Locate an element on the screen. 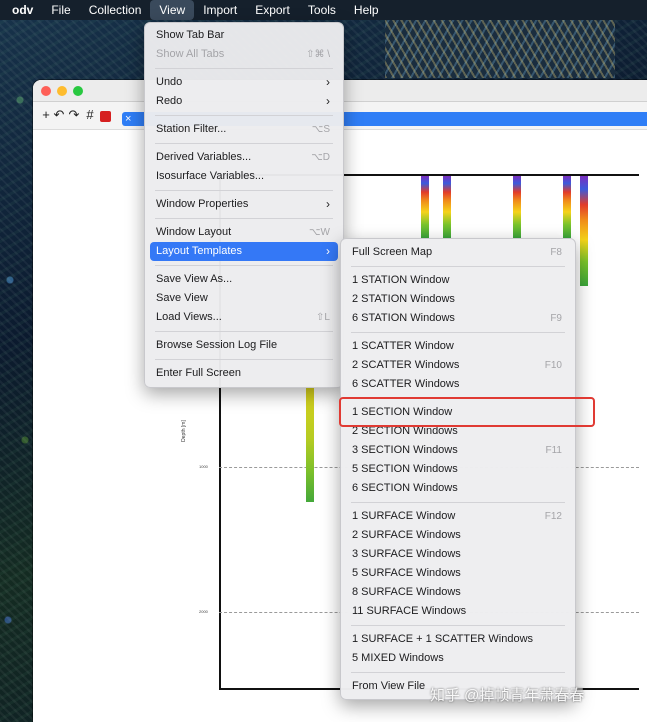 The height and width of the screenshot is (722, 647). save-icon is located at coordinates (105, 116).